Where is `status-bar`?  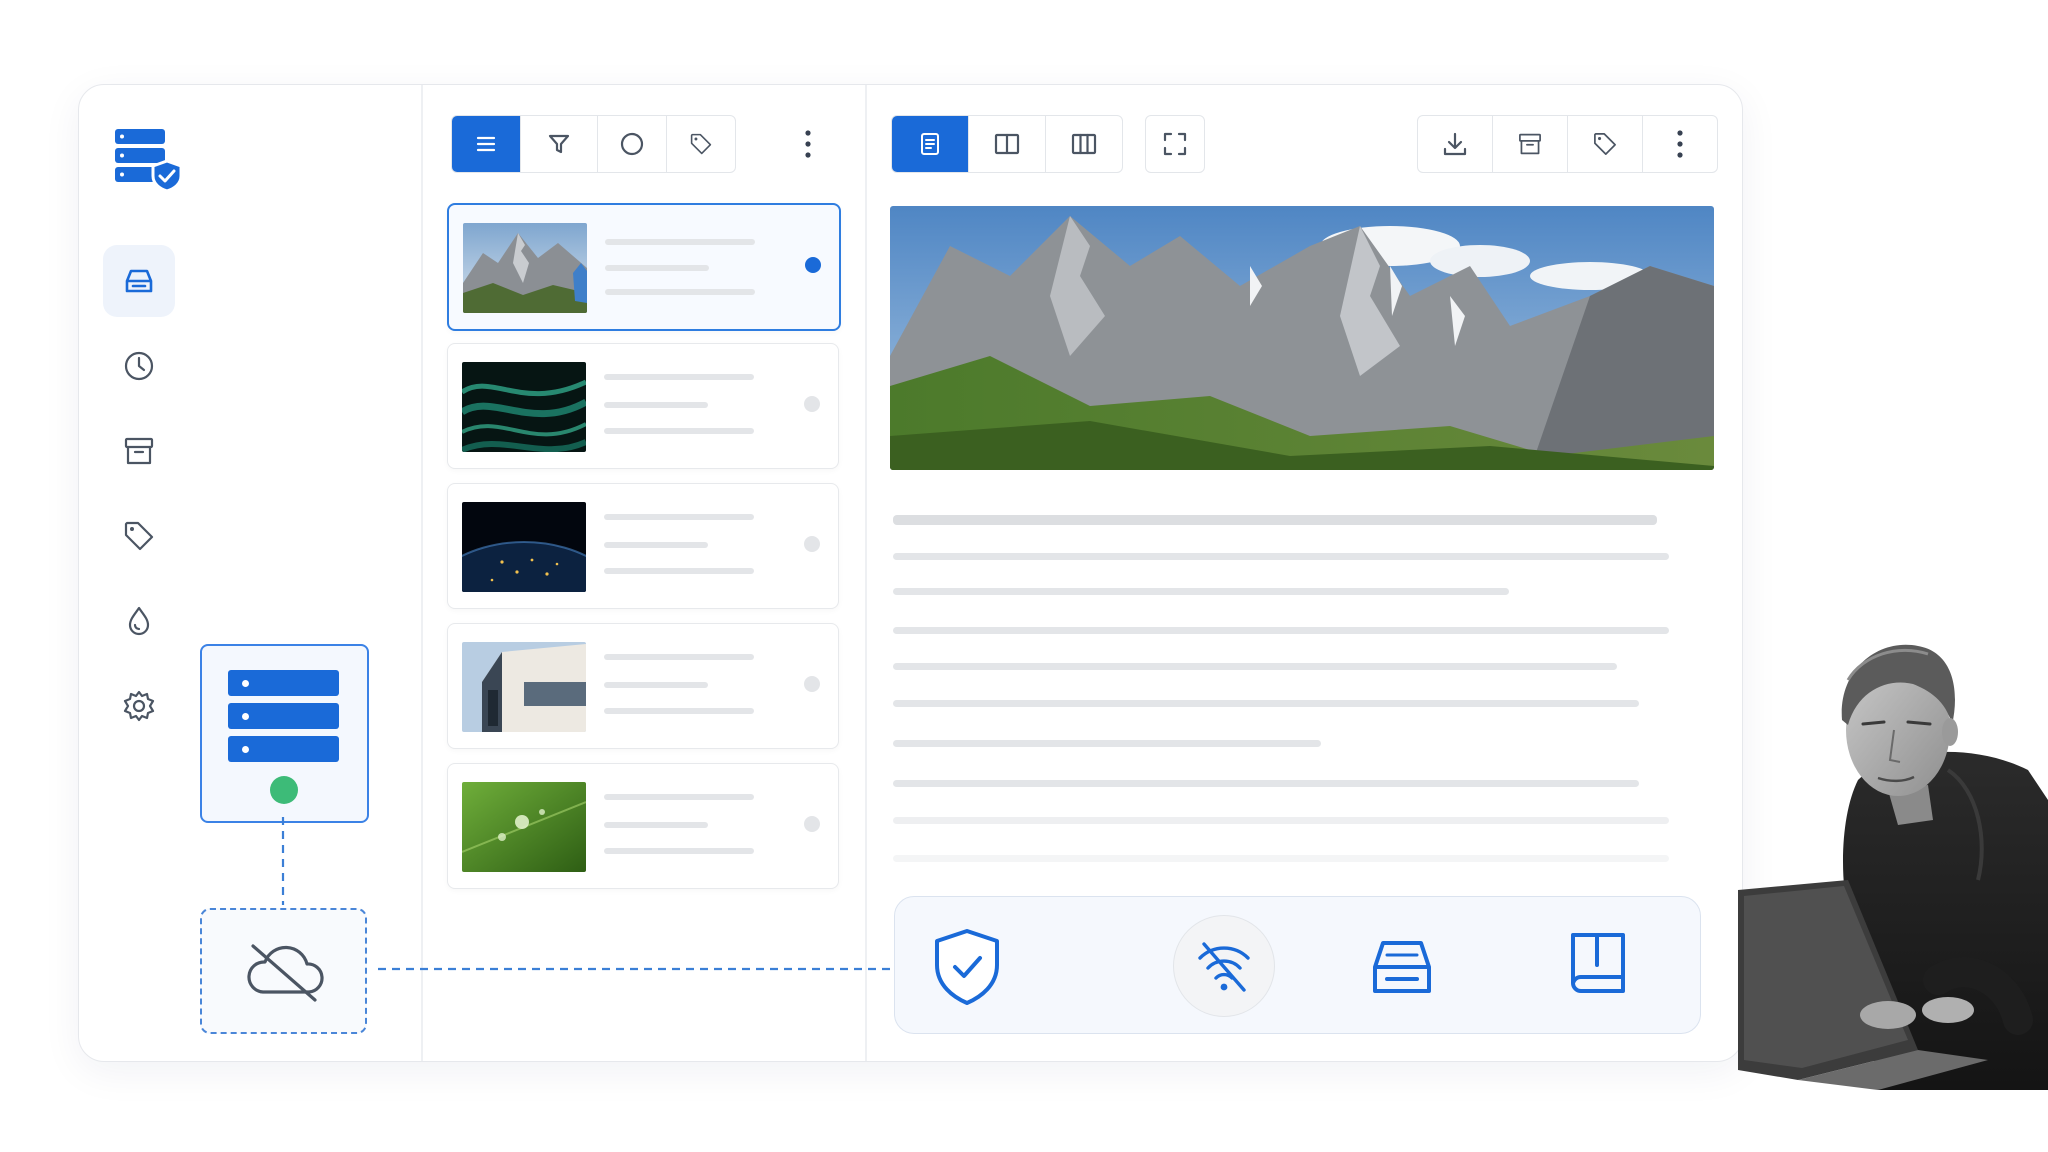 status-bar is located at coordinates (1297, 965).